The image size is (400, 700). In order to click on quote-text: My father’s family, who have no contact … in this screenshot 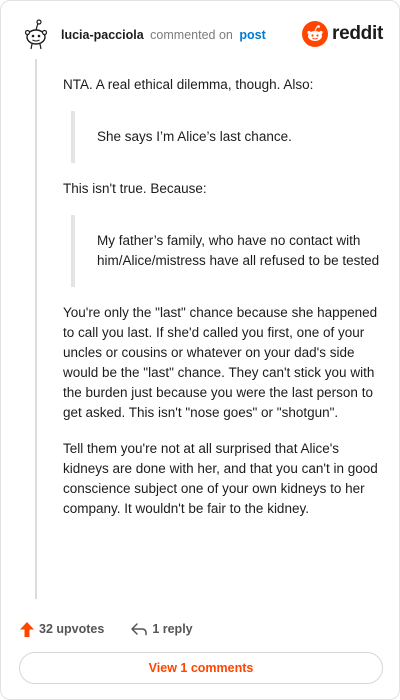, I will do `click(238, 250)`.